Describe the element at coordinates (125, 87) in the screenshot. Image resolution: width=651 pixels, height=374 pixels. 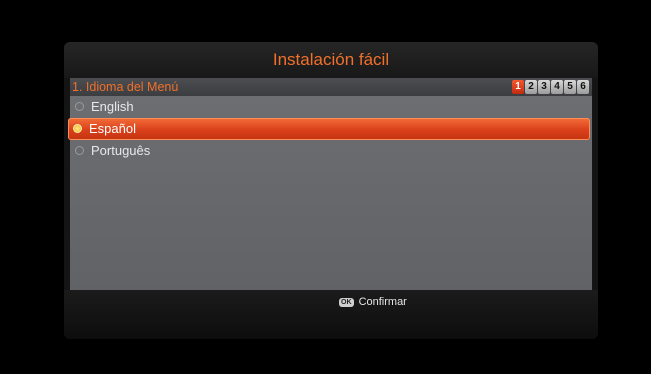
I see `step-title: 1. Idioma del Menú` at that location.